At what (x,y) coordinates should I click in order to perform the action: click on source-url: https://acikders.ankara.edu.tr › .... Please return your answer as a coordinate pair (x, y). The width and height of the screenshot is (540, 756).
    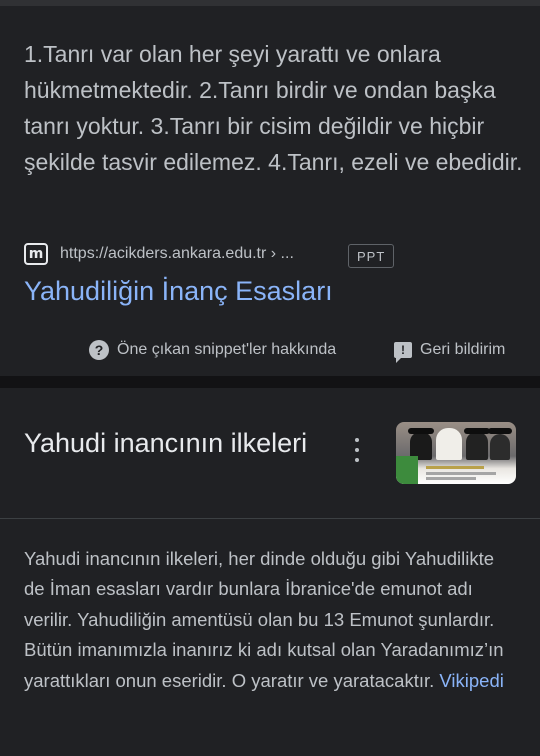
    Looking at the image, I should click on (177, 254).